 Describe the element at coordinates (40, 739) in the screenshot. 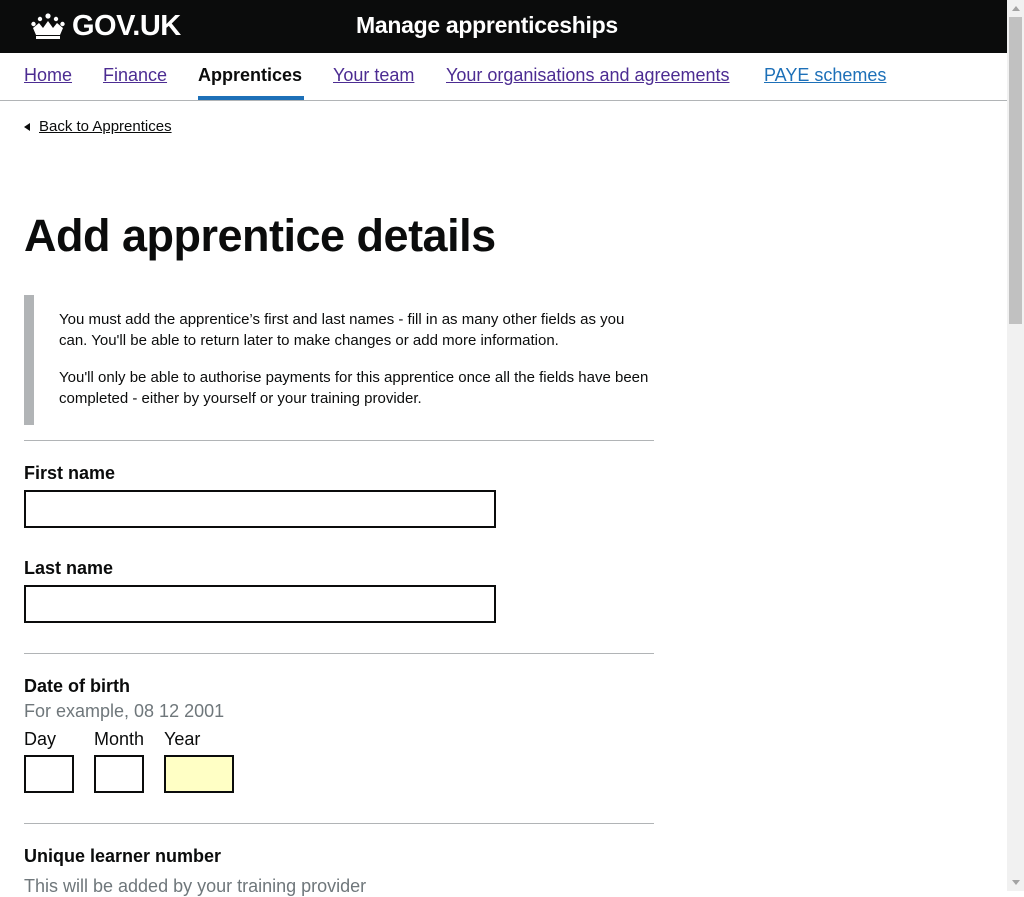

I see `dob-day-label: Day` at that location.